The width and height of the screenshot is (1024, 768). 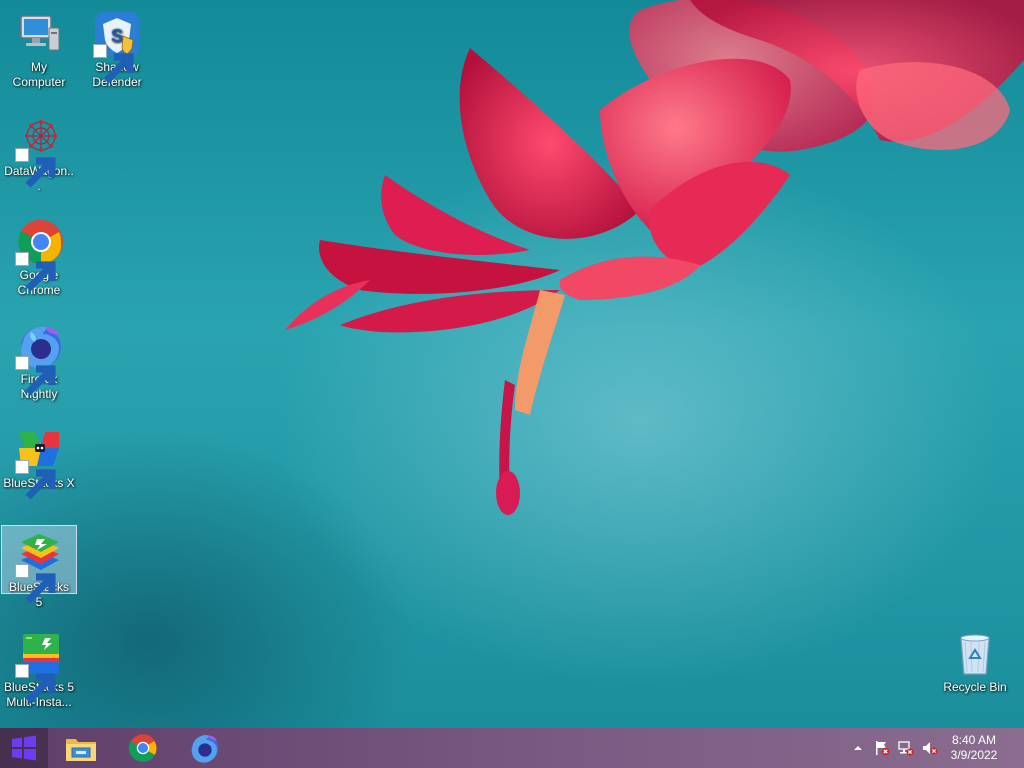 I want to click on desktop-icon-bluestacks-x: BlueStacks X, so click(x=39, y=461).